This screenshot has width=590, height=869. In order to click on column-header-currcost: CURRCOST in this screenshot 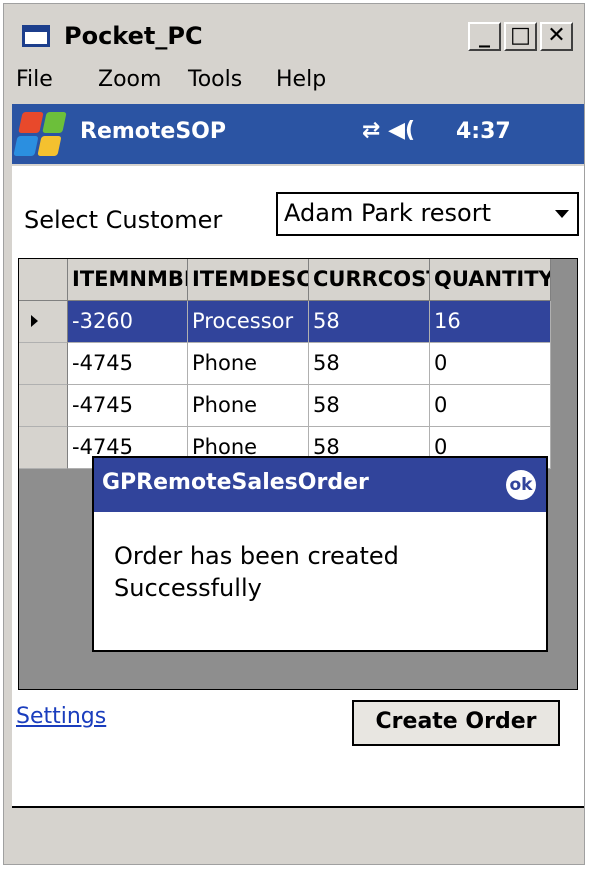, I will do `click(369, 280)`.